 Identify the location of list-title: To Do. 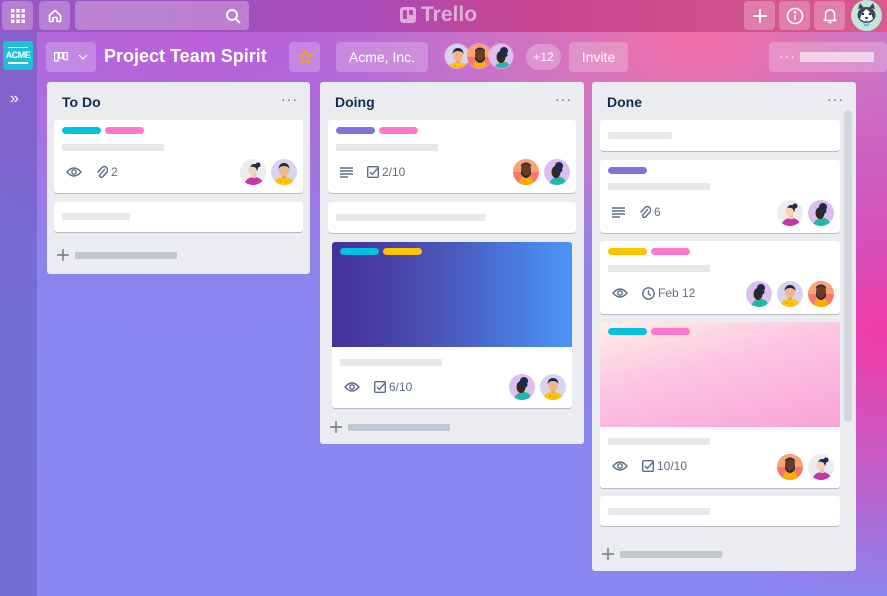
(81, 102).